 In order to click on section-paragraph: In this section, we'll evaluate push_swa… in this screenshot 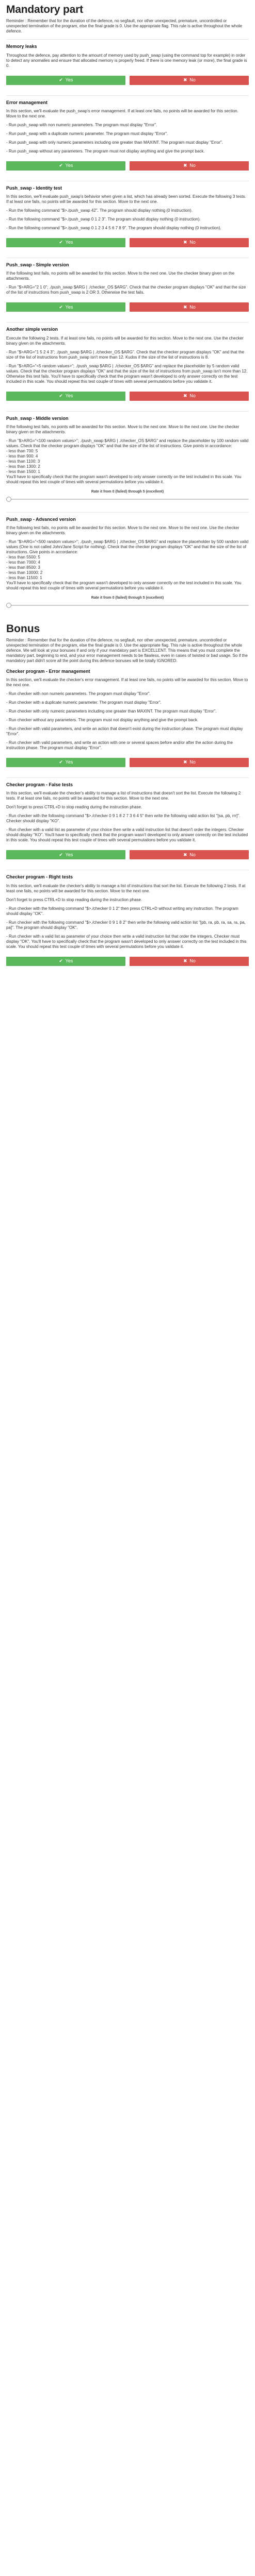, I will do `click(126, 199)`.